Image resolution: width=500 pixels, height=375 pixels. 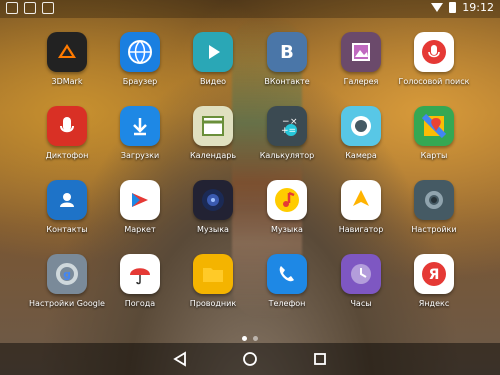 I want to click on app-recorder: Диктофон, so click(x=67, y=141).